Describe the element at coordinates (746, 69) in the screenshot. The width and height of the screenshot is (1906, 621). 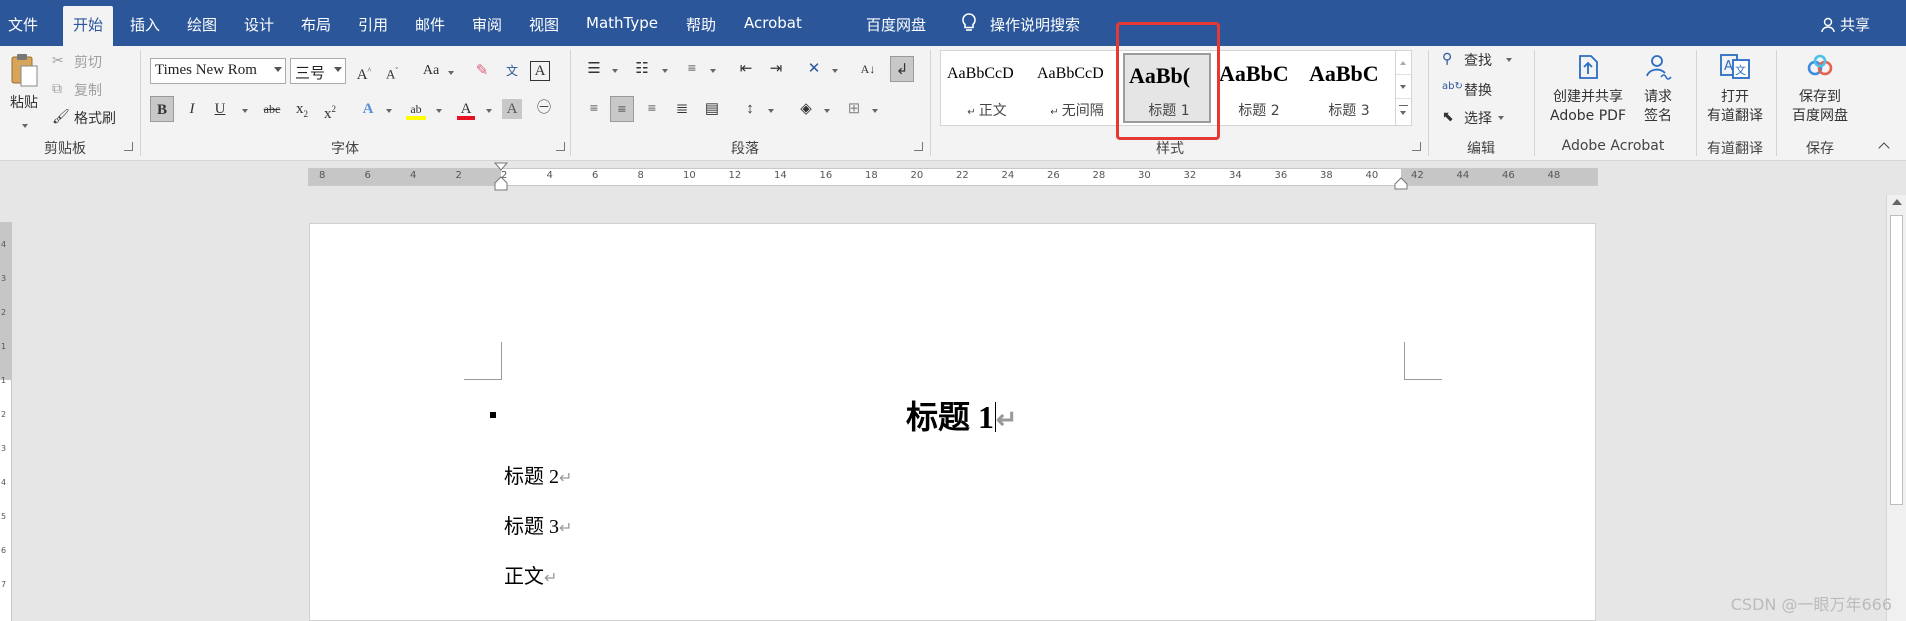
I see `decrease-indent-icon: ⇤` at that location.